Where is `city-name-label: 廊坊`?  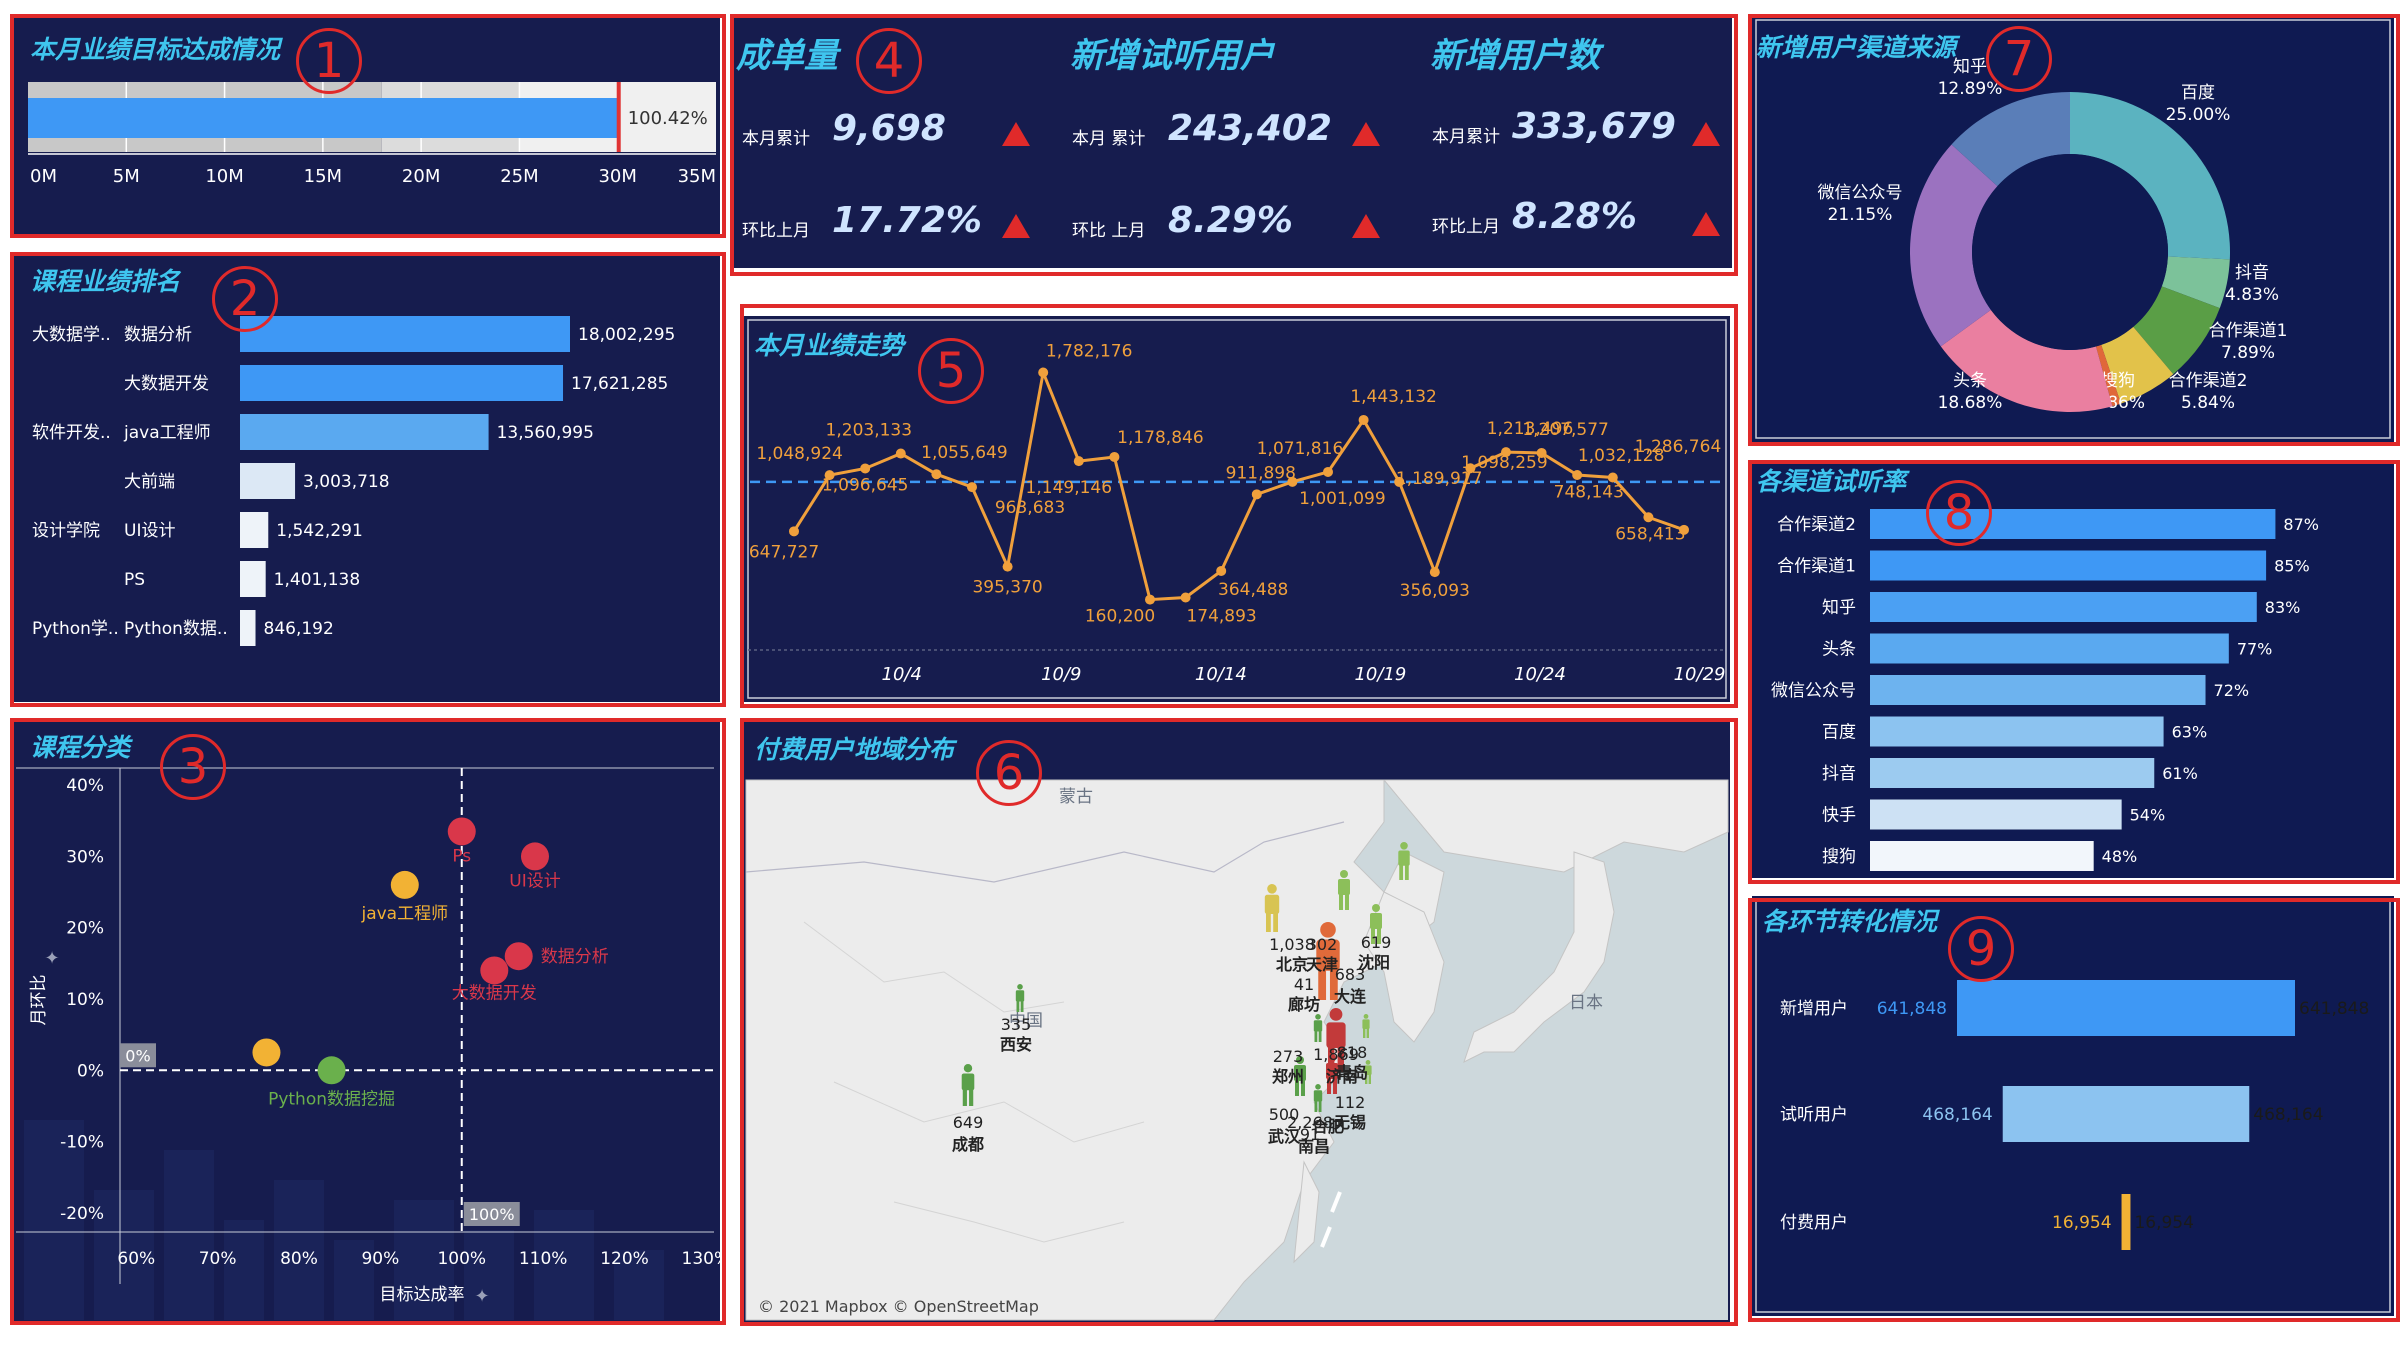
city-name-label: 廊坊 is located at coordinates (1304, 1004).